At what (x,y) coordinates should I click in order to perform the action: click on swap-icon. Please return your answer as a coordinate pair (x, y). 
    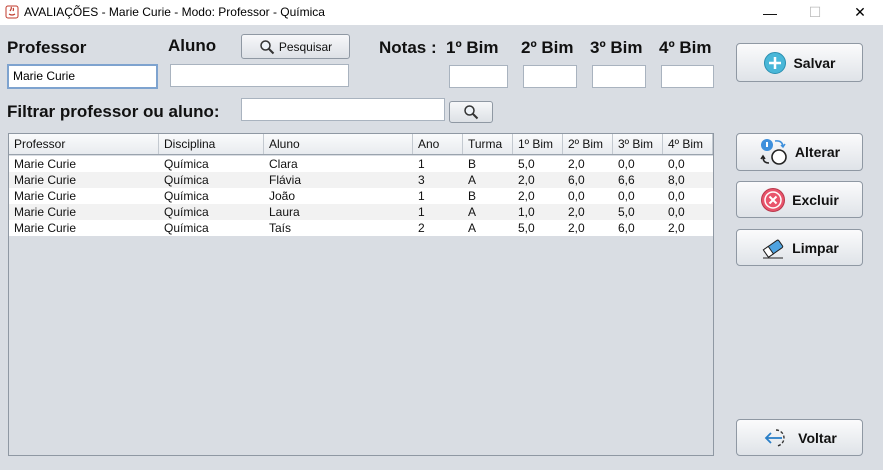
    Looking at the image, I should click on (773, 152).